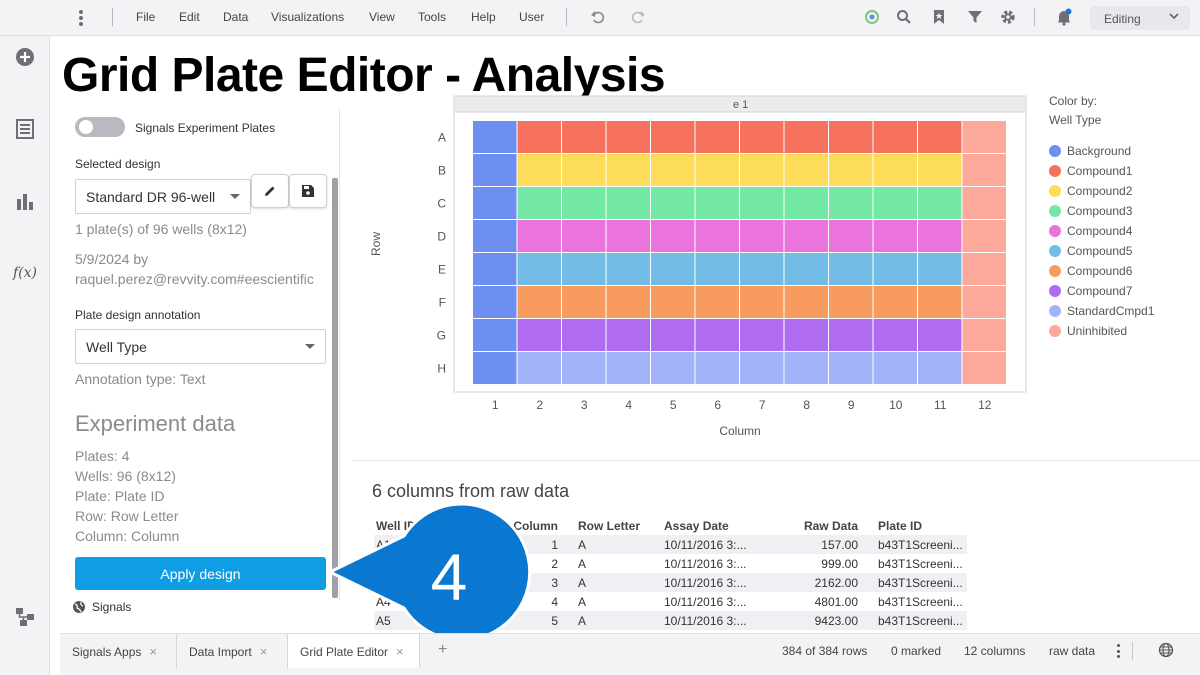 The image size is (1200, 675). I want to click on well-cell-H2, so click(539, 368).